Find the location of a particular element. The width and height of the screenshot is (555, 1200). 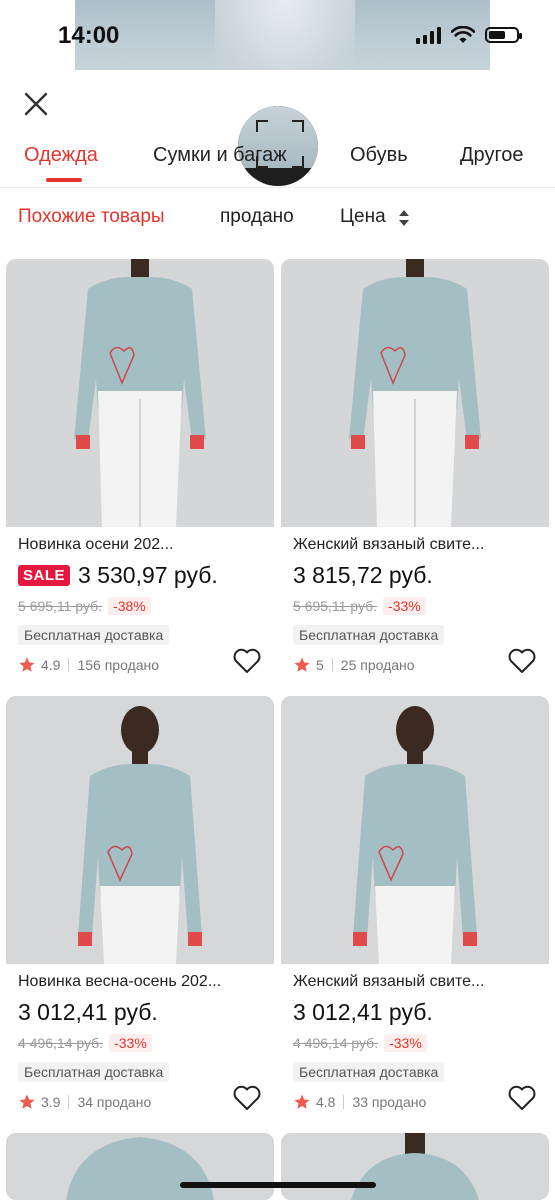

old-price-row: 5 695,11 руб. -33% is located at coordinates (359, 606).